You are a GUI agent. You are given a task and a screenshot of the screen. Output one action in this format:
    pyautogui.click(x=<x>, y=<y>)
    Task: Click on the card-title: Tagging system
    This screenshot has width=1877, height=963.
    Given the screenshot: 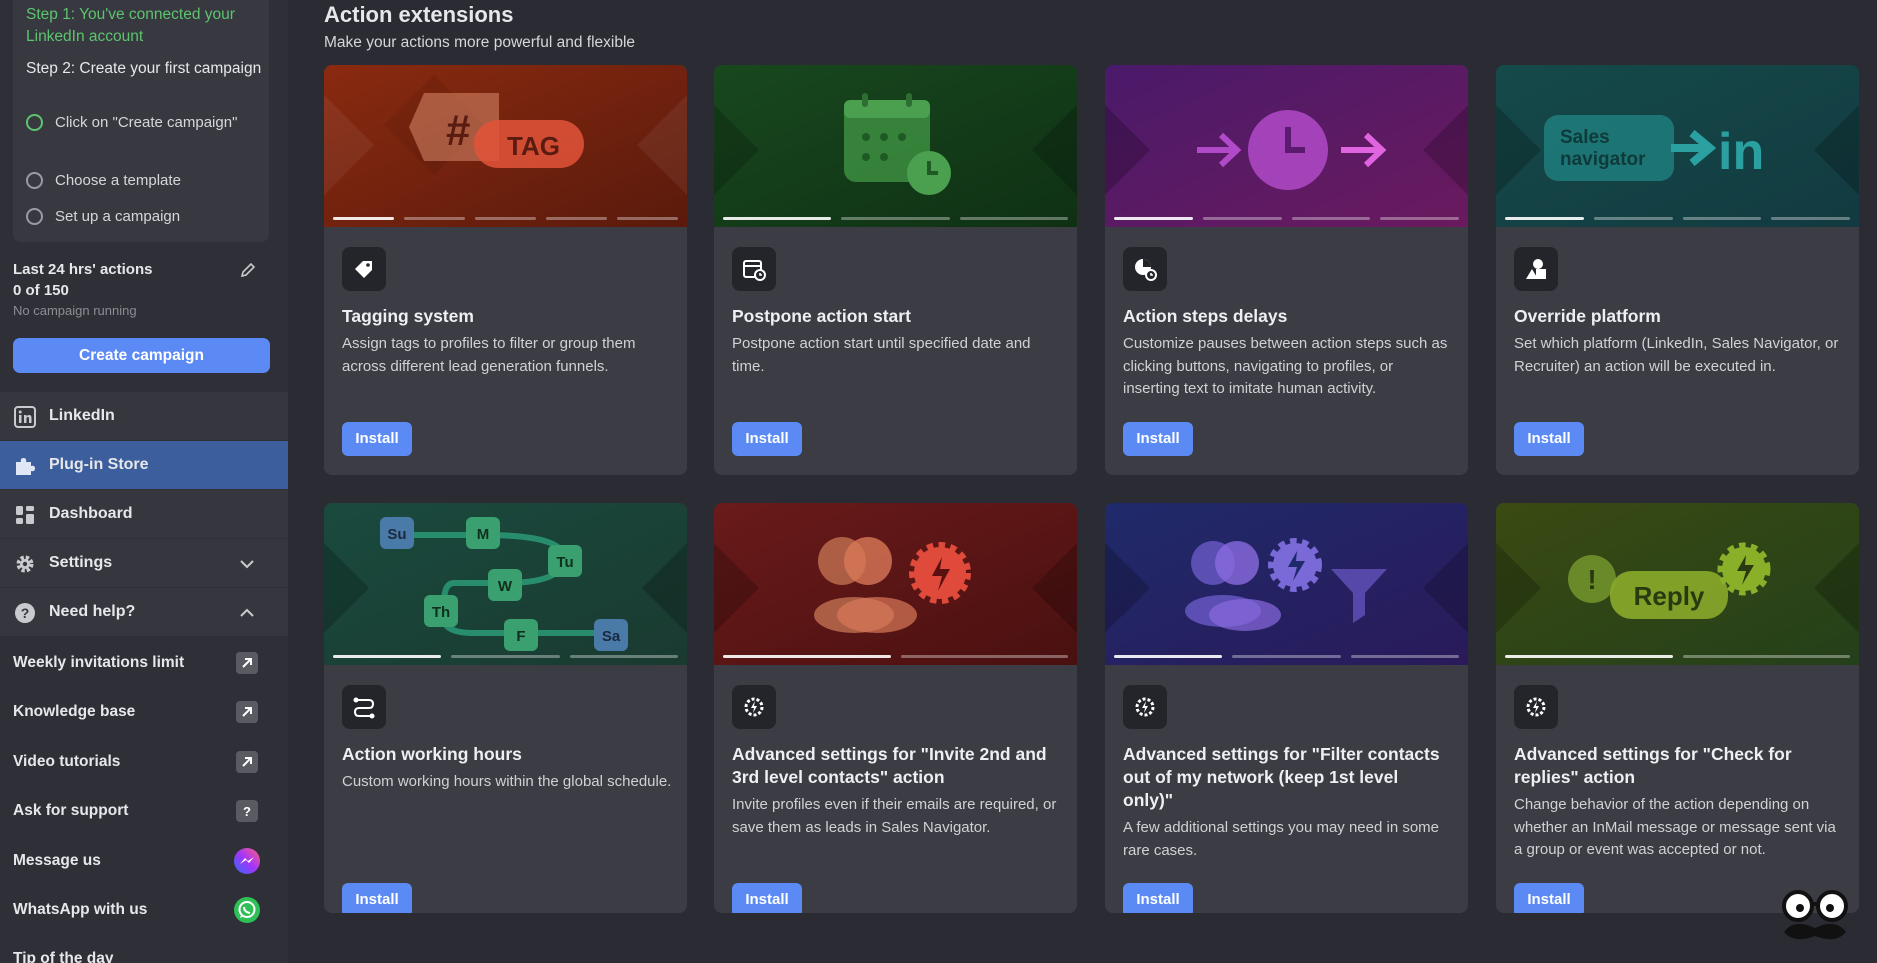 What is the action you would take?
    pyautogui.click(x=408, y=316)
    